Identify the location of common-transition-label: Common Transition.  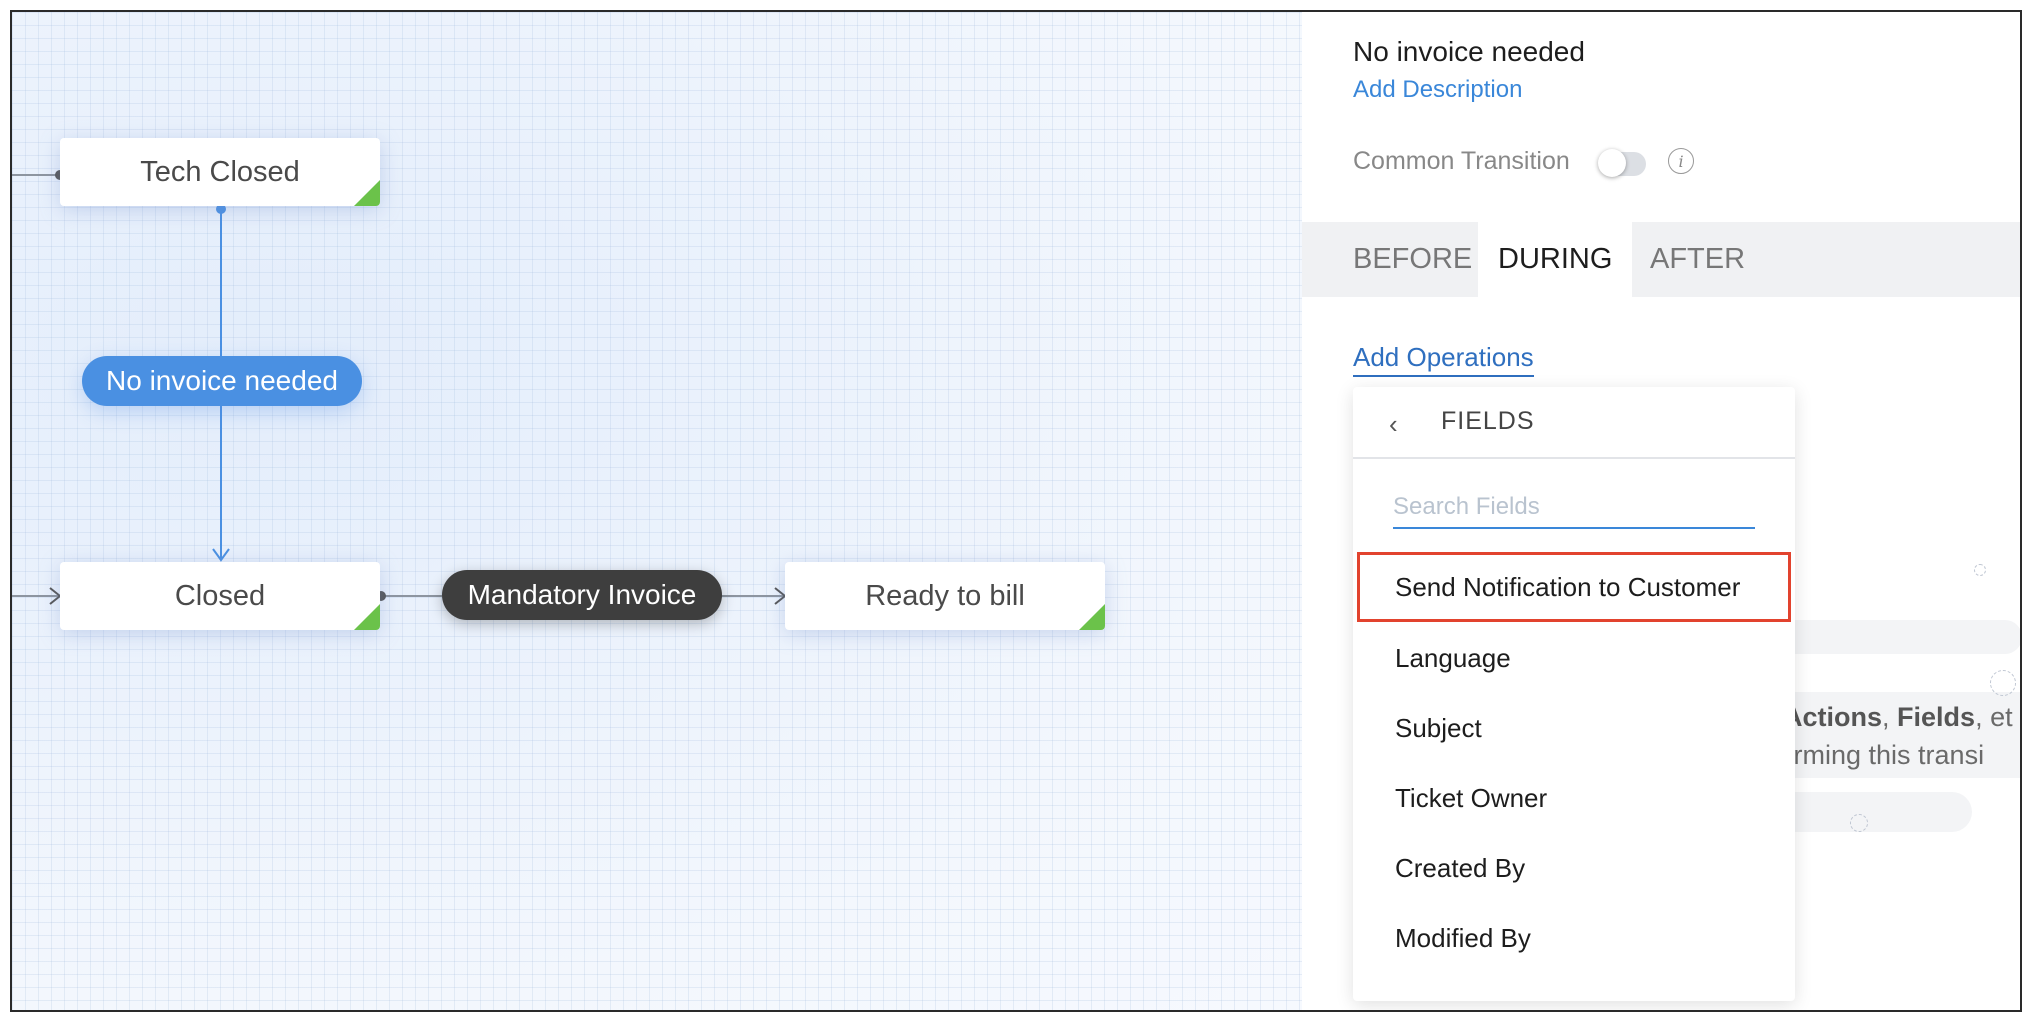
(1461, 161).